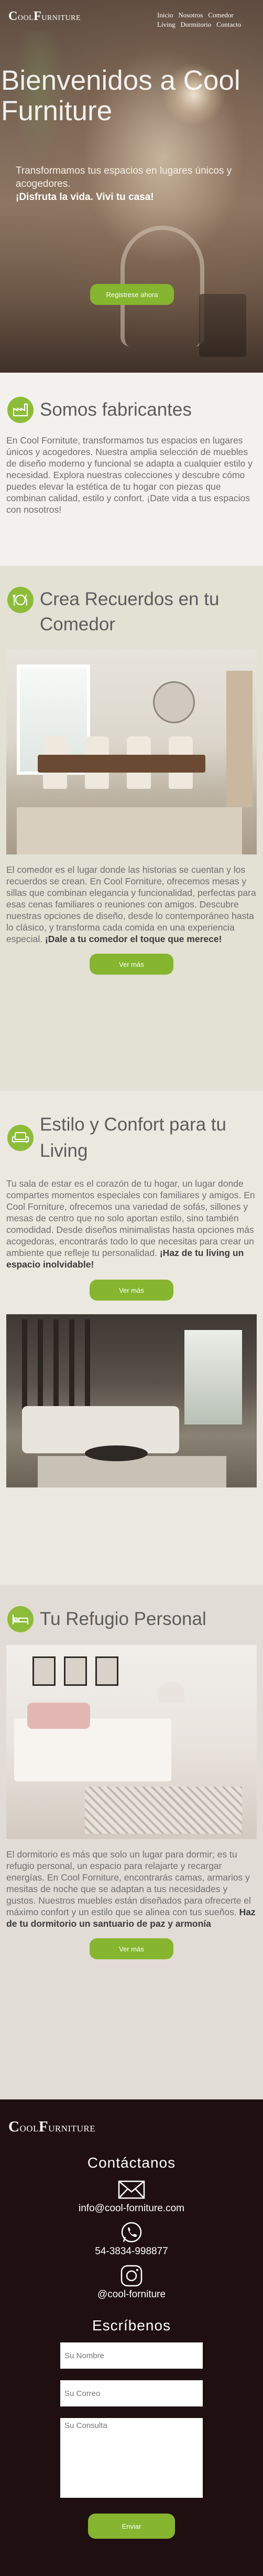  Describe the element at coordinates (123, 1619) in the screenshot. I see `bedroom-title: Tu Refugio Personal` at that location.